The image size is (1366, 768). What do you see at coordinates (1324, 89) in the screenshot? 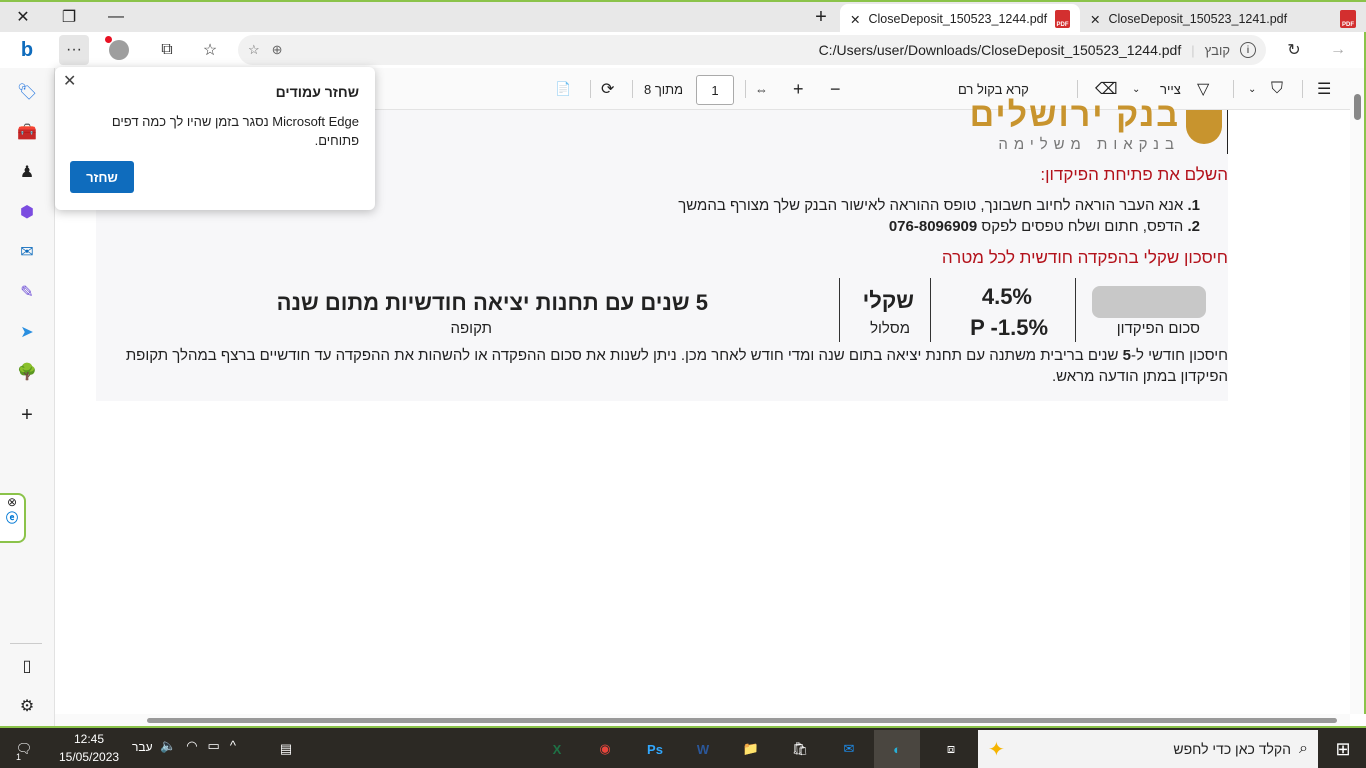
I see `contents-list-icon: ☰` at bounding box center [1324, 89].